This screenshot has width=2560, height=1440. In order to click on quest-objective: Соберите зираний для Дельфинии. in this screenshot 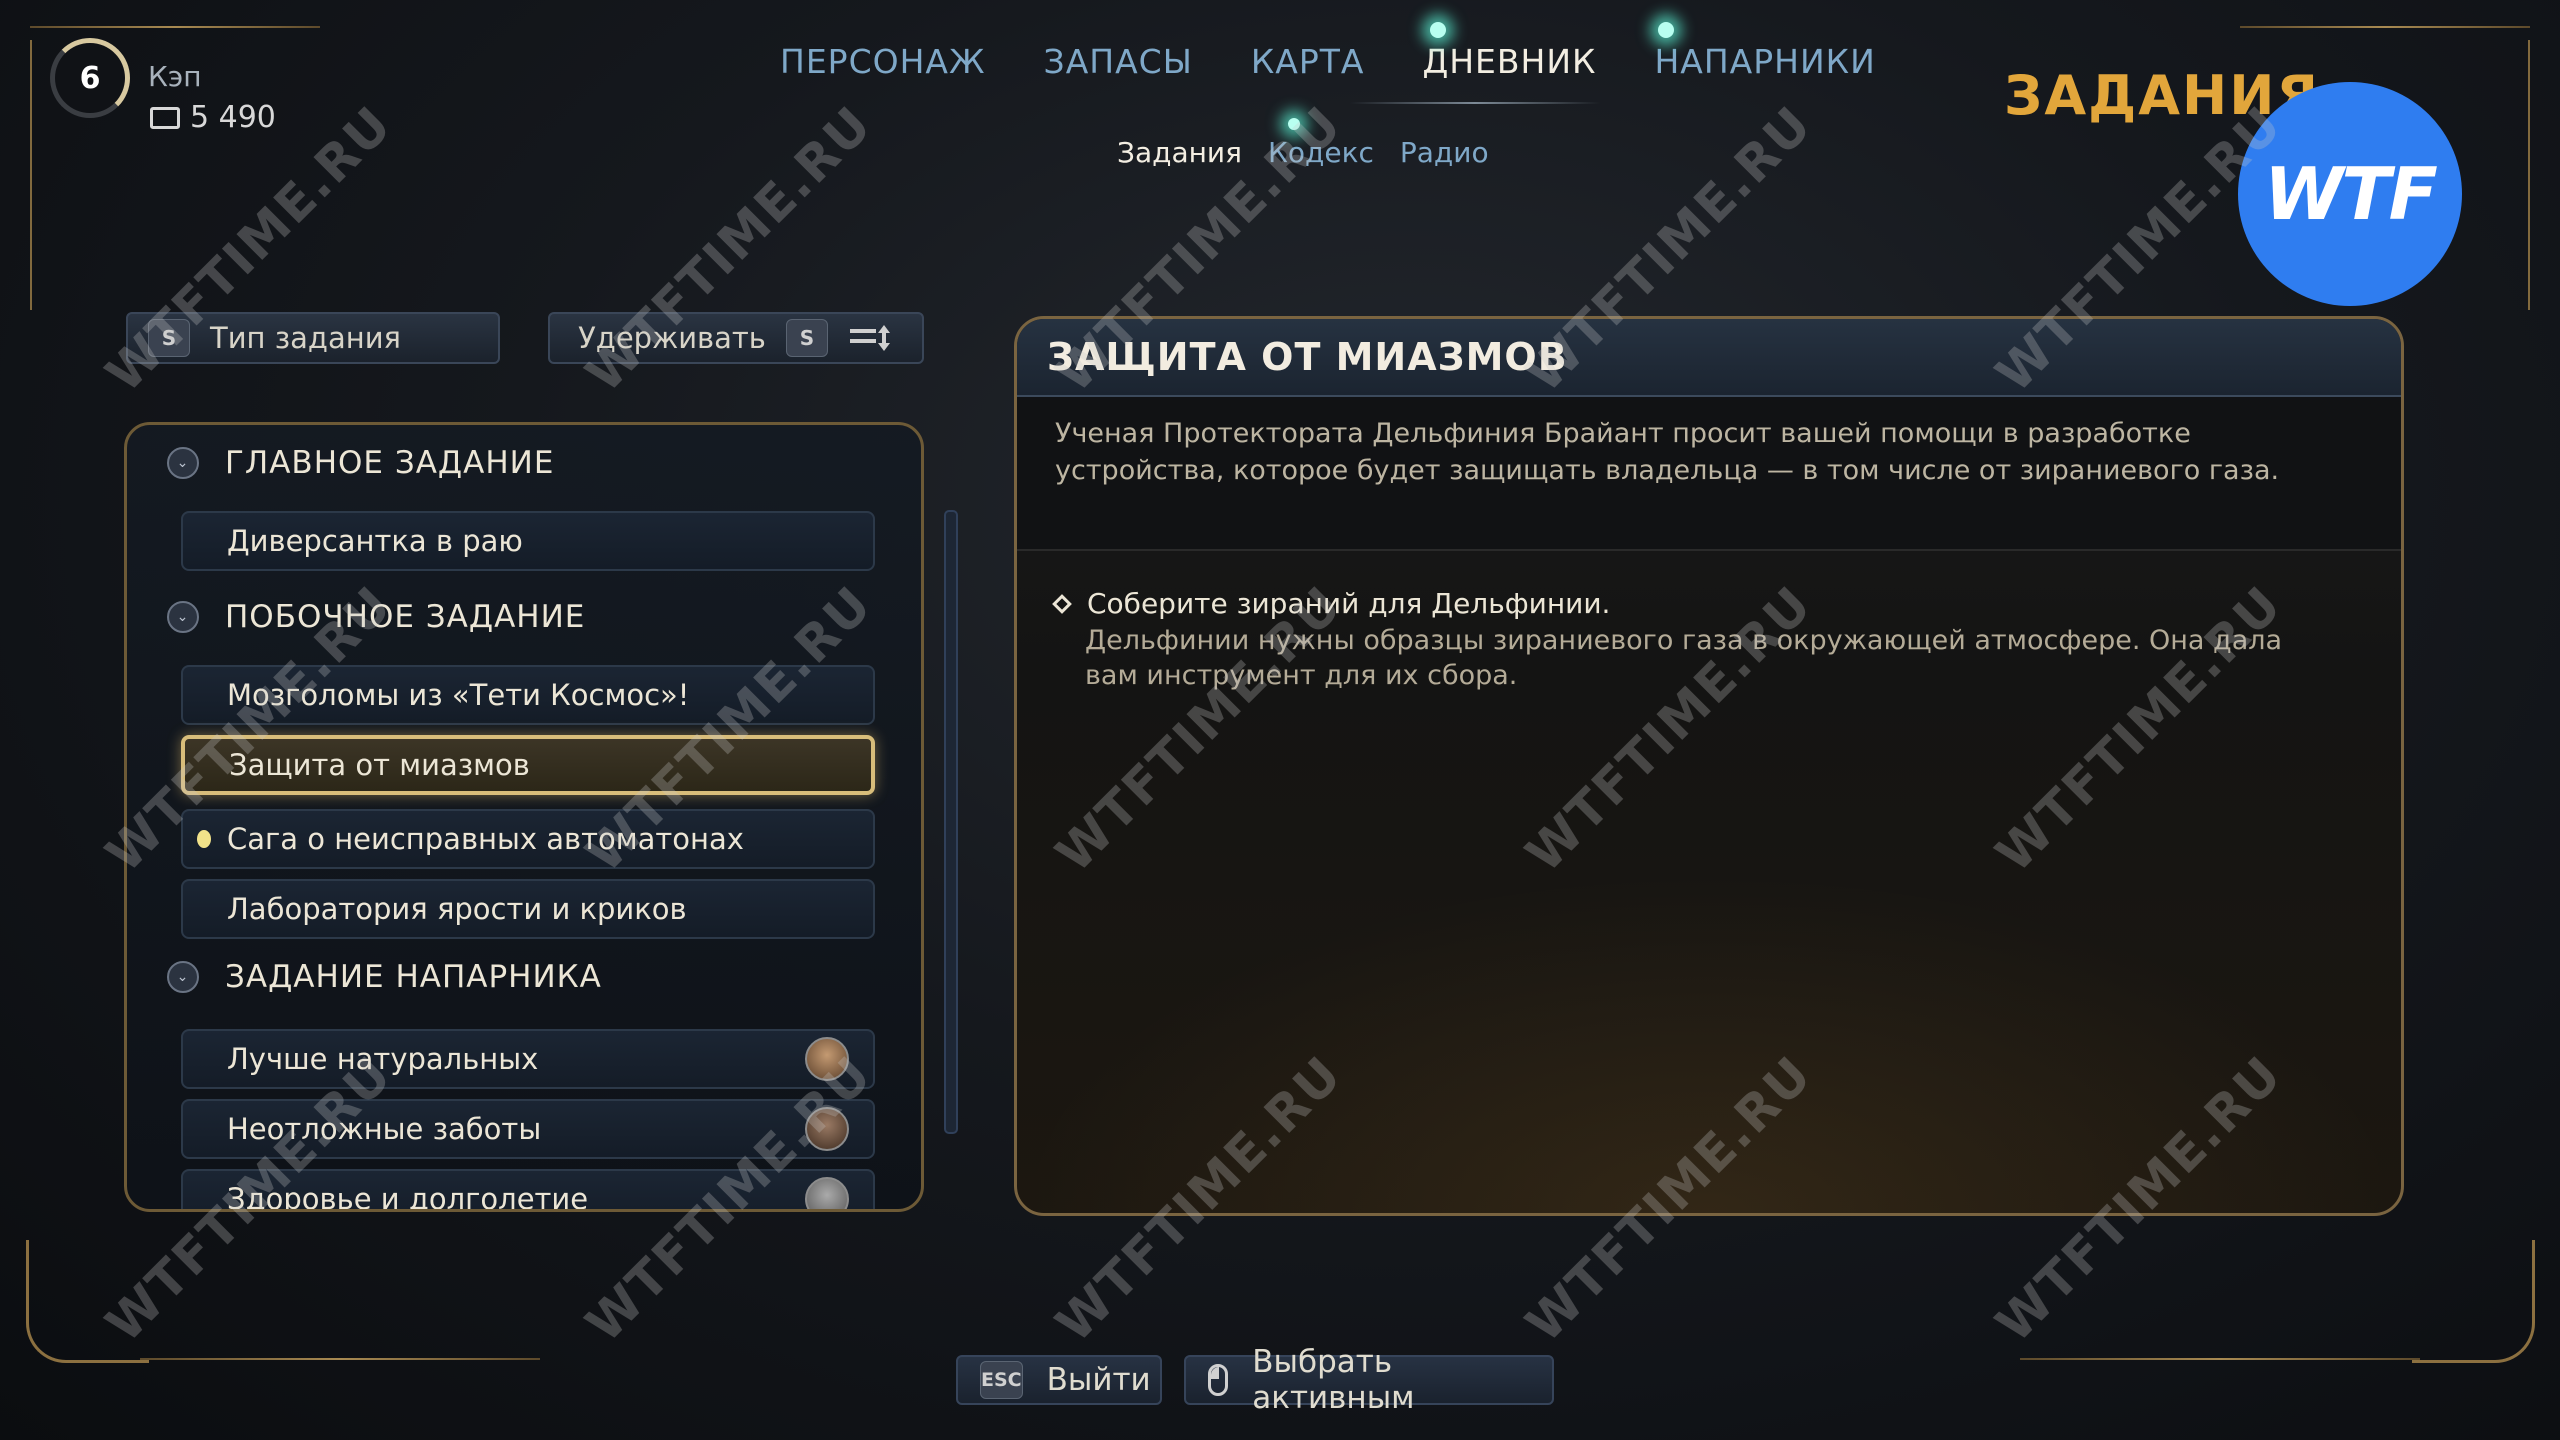, I will do `click(1331, 603)`.